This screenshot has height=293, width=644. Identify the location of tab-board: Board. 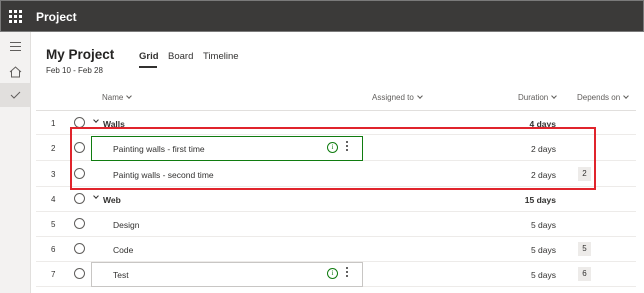
(180, 56).